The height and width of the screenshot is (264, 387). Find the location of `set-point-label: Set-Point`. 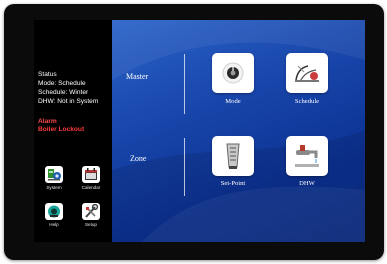

set-point-label: Set-Point is located at coordinates (233, 183).